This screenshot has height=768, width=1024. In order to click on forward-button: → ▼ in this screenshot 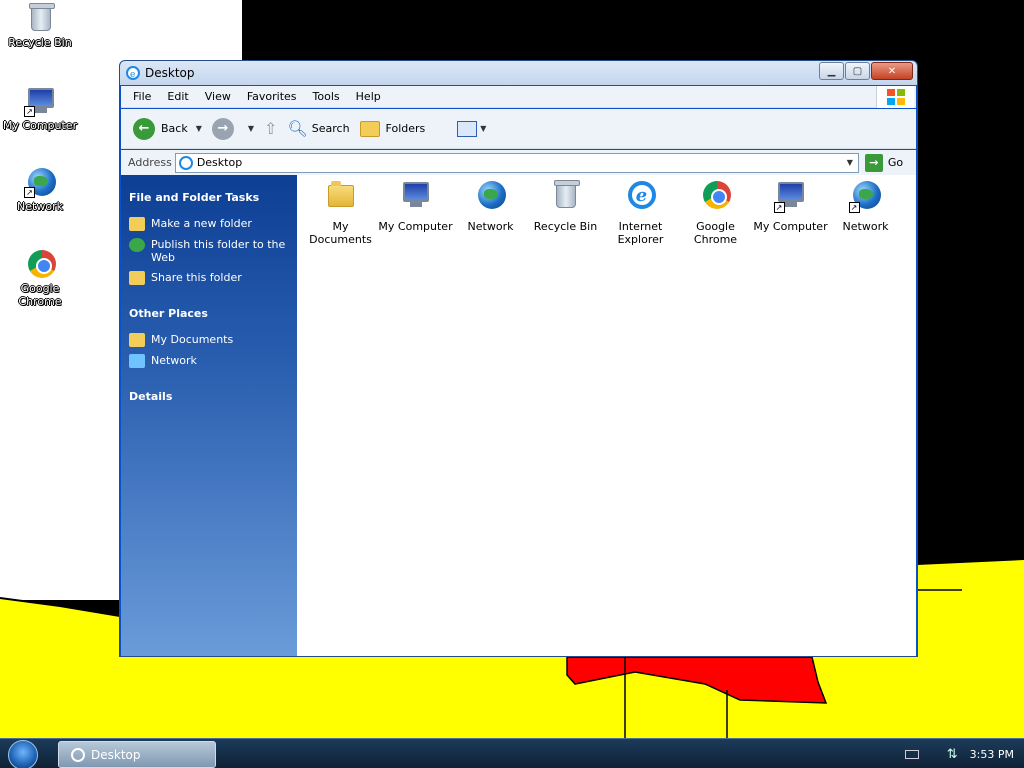, I will do `click(232, 128)`.